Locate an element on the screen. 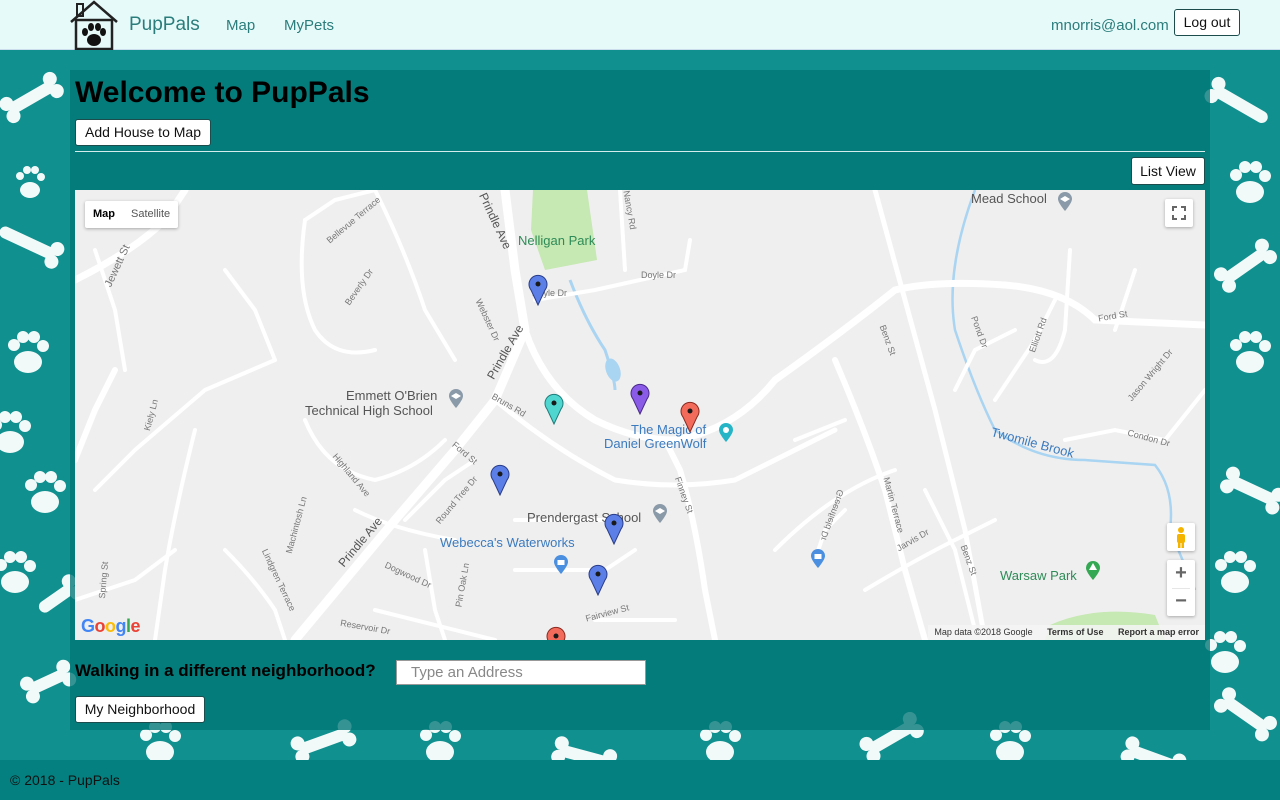 Image resolution: width=1280 pixels, height=800 pixels. map-label-warsaw-park: Warsaw Park is located at coordinates (1038, 575).